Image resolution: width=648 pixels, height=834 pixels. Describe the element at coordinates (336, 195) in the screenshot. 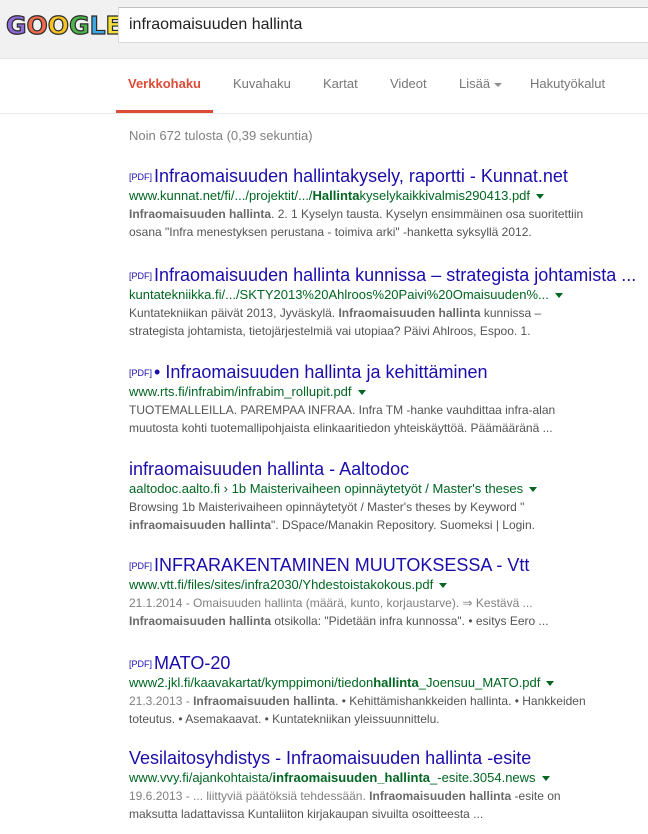

I see `url-highlight: Hallinta` at that location.